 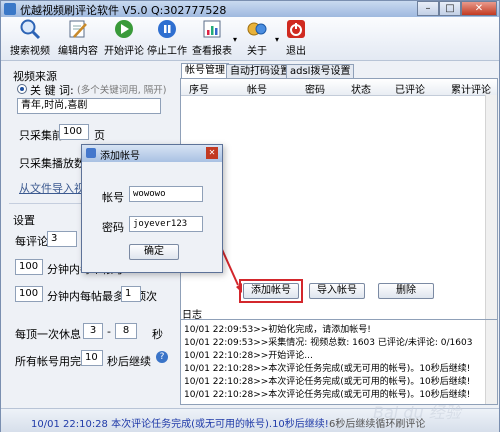 I want to click on per-comment-label: 每评论, so click(x=31, y=241).